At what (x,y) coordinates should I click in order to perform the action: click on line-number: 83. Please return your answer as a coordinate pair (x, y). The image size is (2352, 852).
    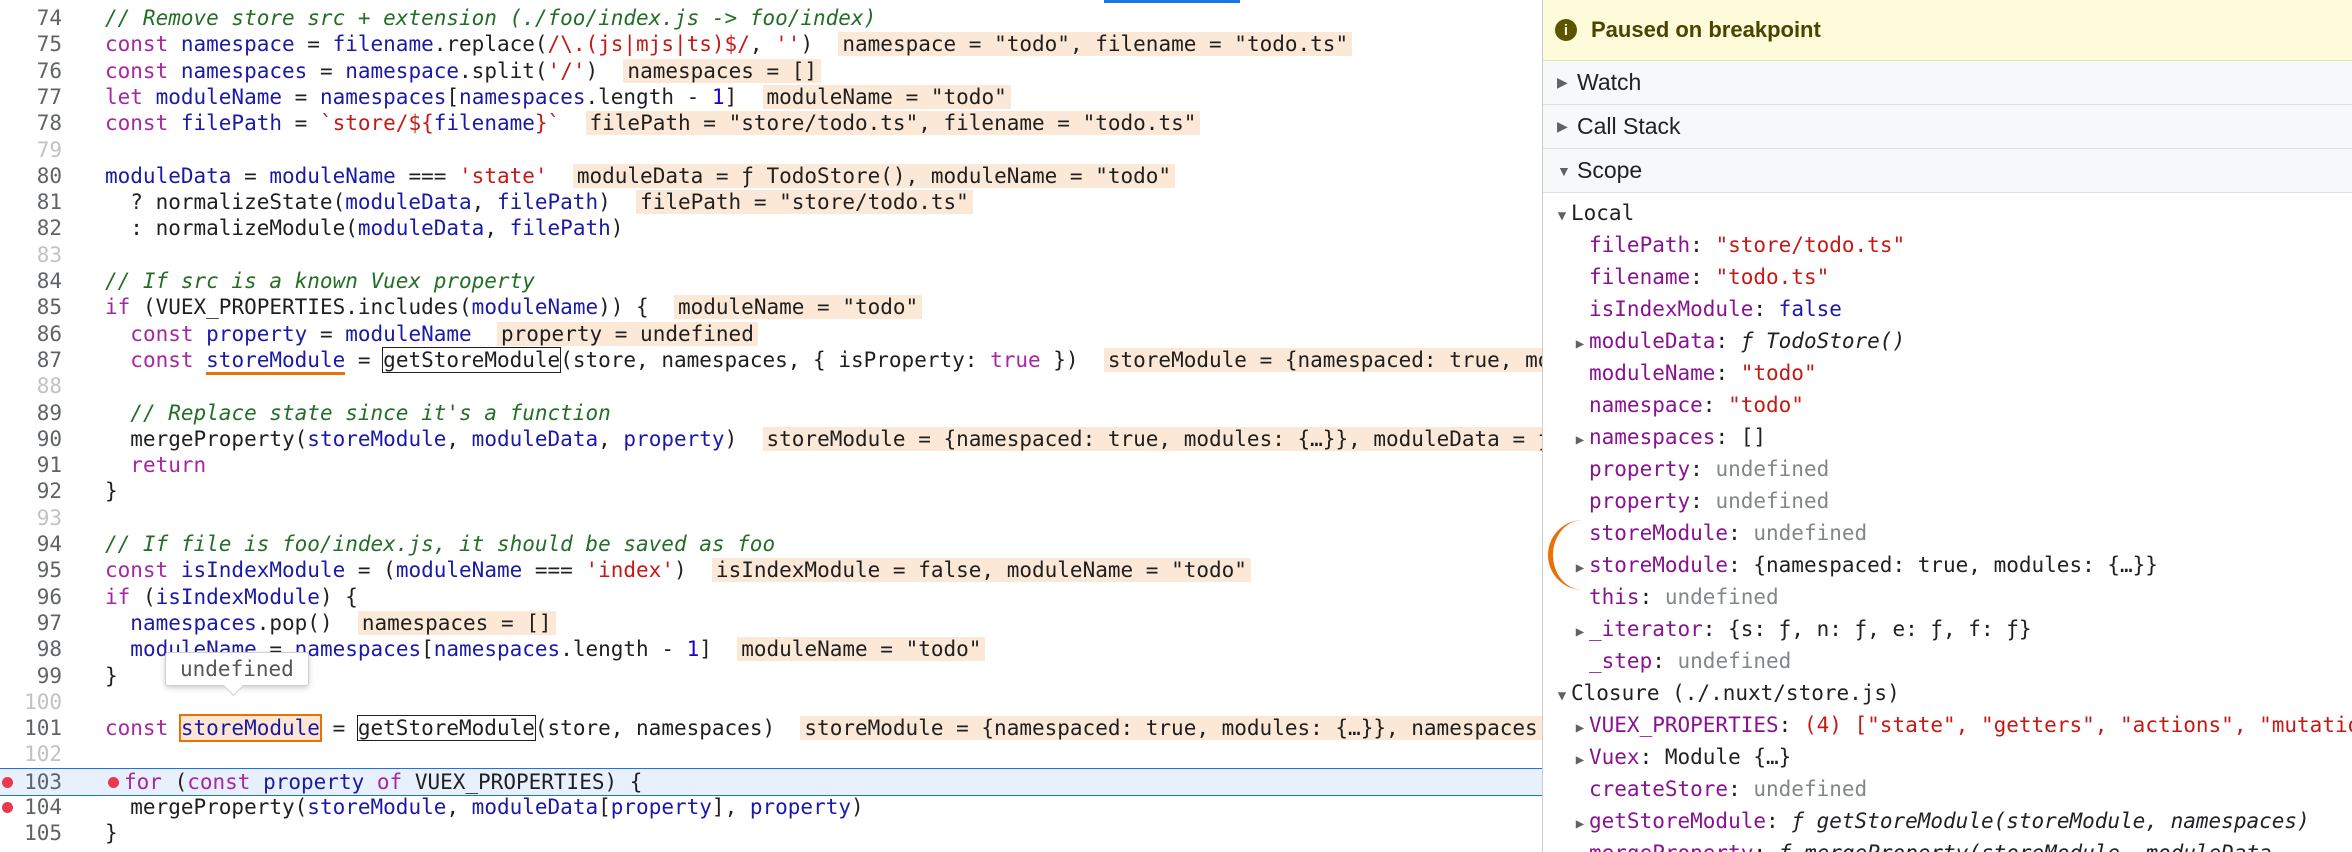
    Looking at the image, I should click on (31, 255).